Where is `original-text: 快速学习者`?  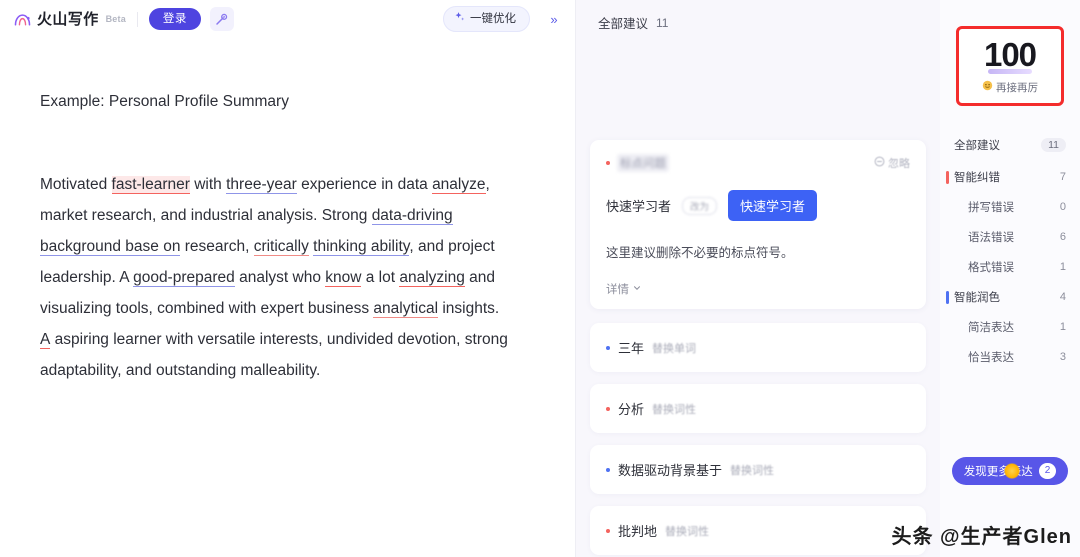 original-text: 快速学习者 is located at coordinates (639, 206).